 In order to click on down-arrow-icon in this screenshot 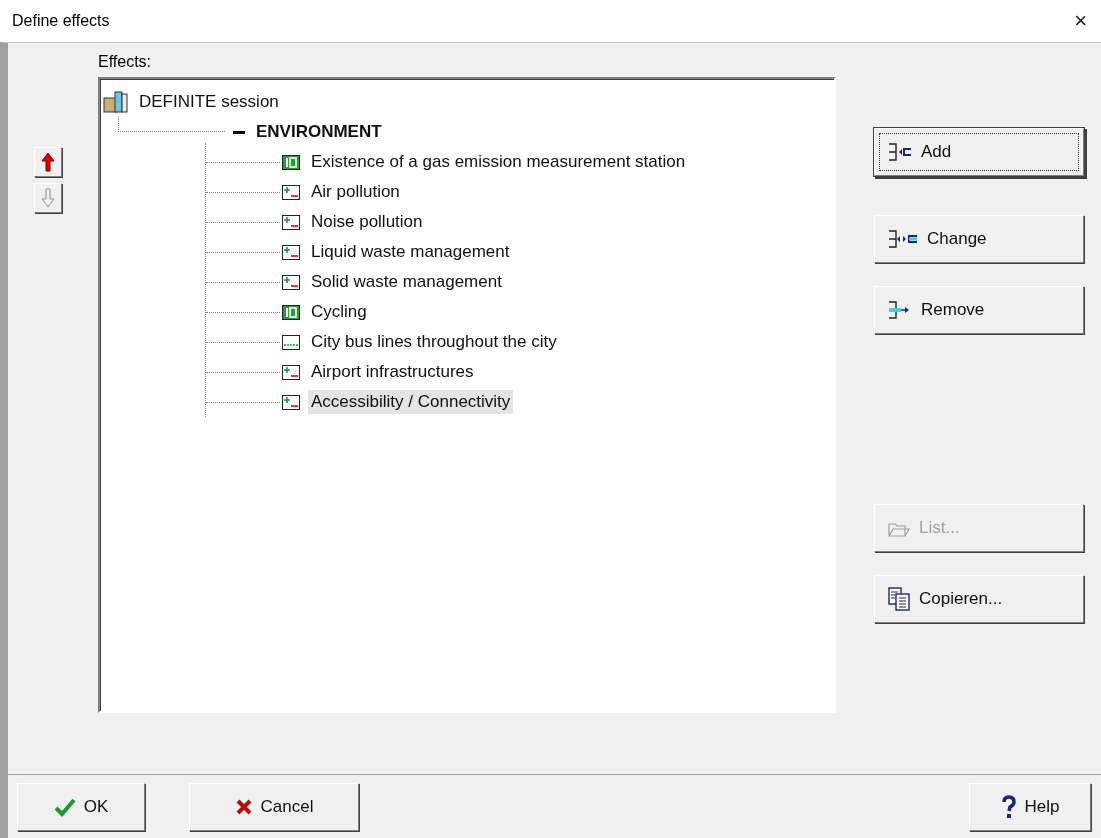, I will do `click(48, 198)`.